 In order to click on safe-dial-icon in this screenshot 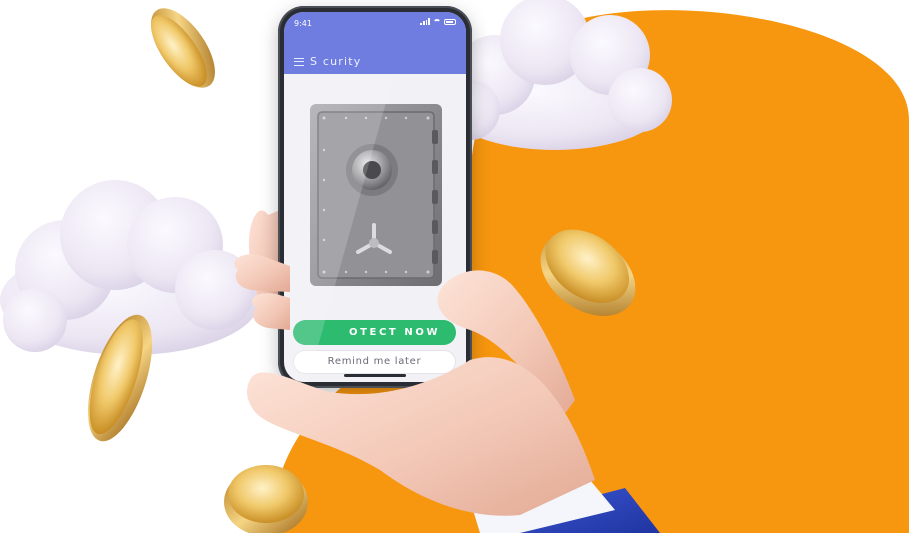, I will do `click(372, 170)`.